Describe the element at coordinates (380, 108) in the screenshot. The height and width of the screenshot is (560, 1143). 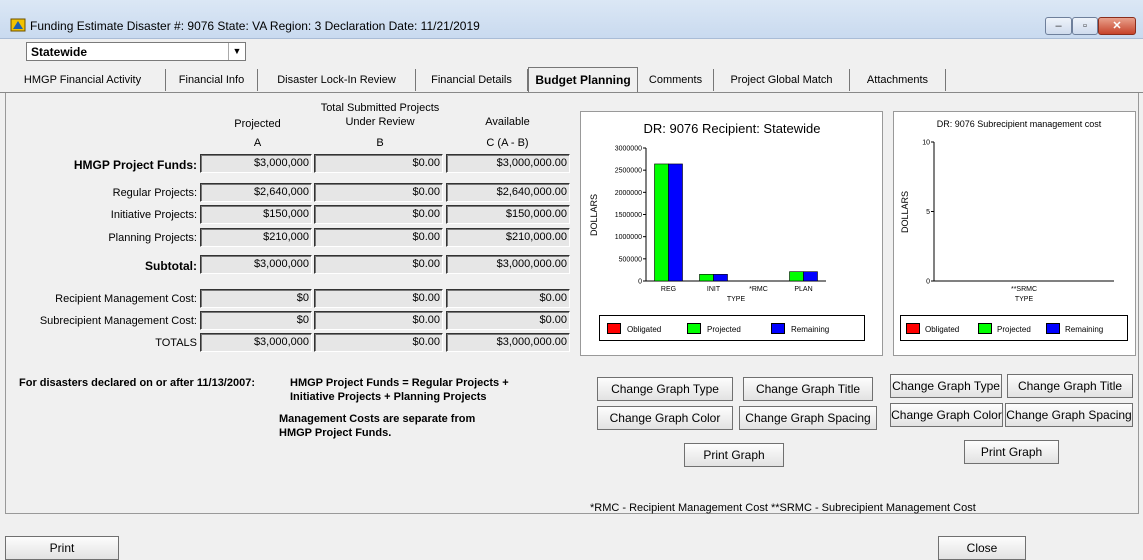
I see `col-b-title-1: Total Submitted Projects` at that location.